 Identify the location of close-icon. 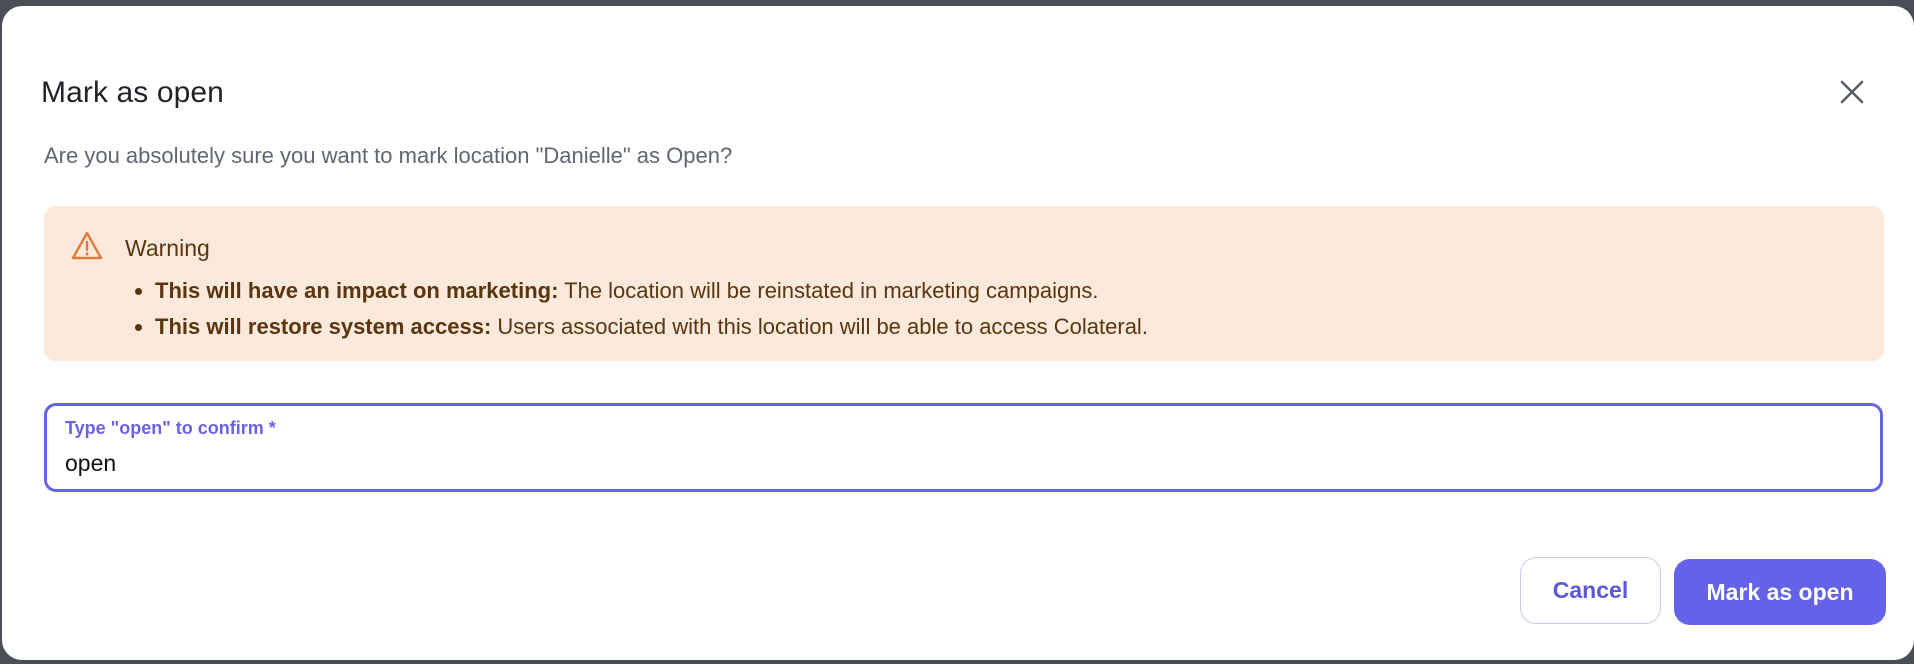
(1852, 92).